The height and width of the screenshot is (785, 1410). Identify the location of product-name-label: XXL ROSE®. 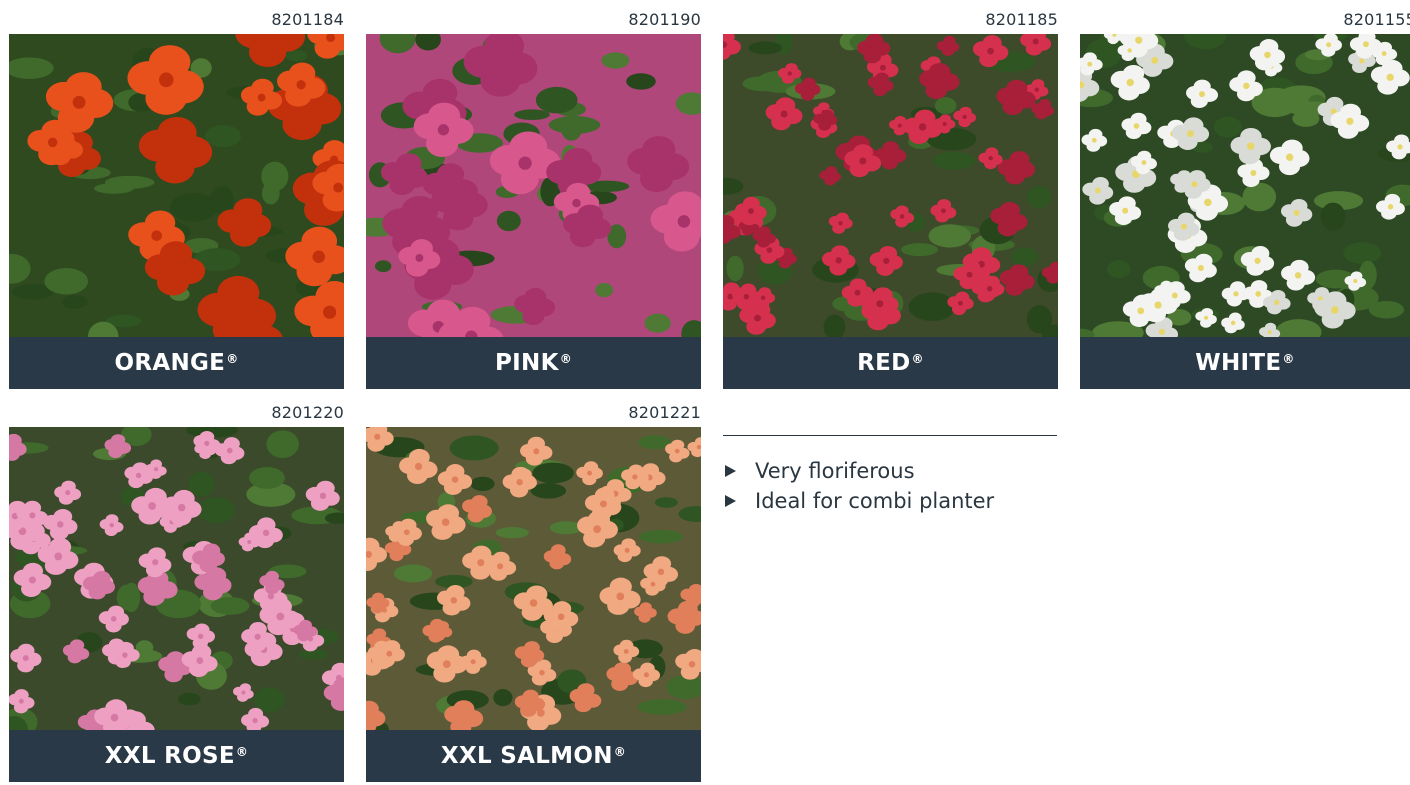
(176, 756).